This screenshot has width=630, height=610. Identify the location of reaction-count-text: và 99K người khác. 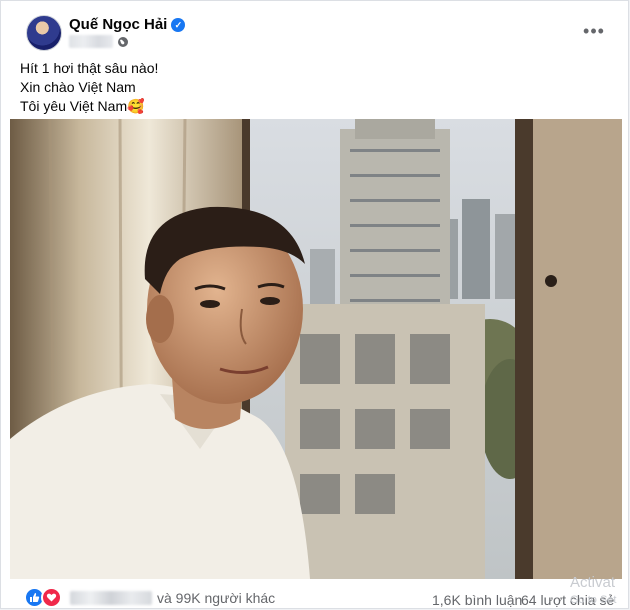
(216, 597).